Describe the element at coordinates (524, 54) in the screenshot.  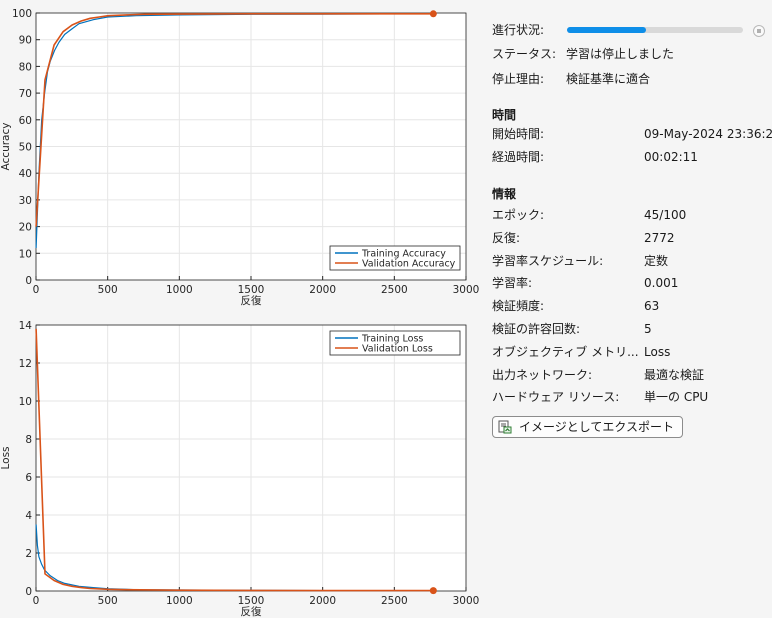
I see `status-label: ステータス:` at that location.